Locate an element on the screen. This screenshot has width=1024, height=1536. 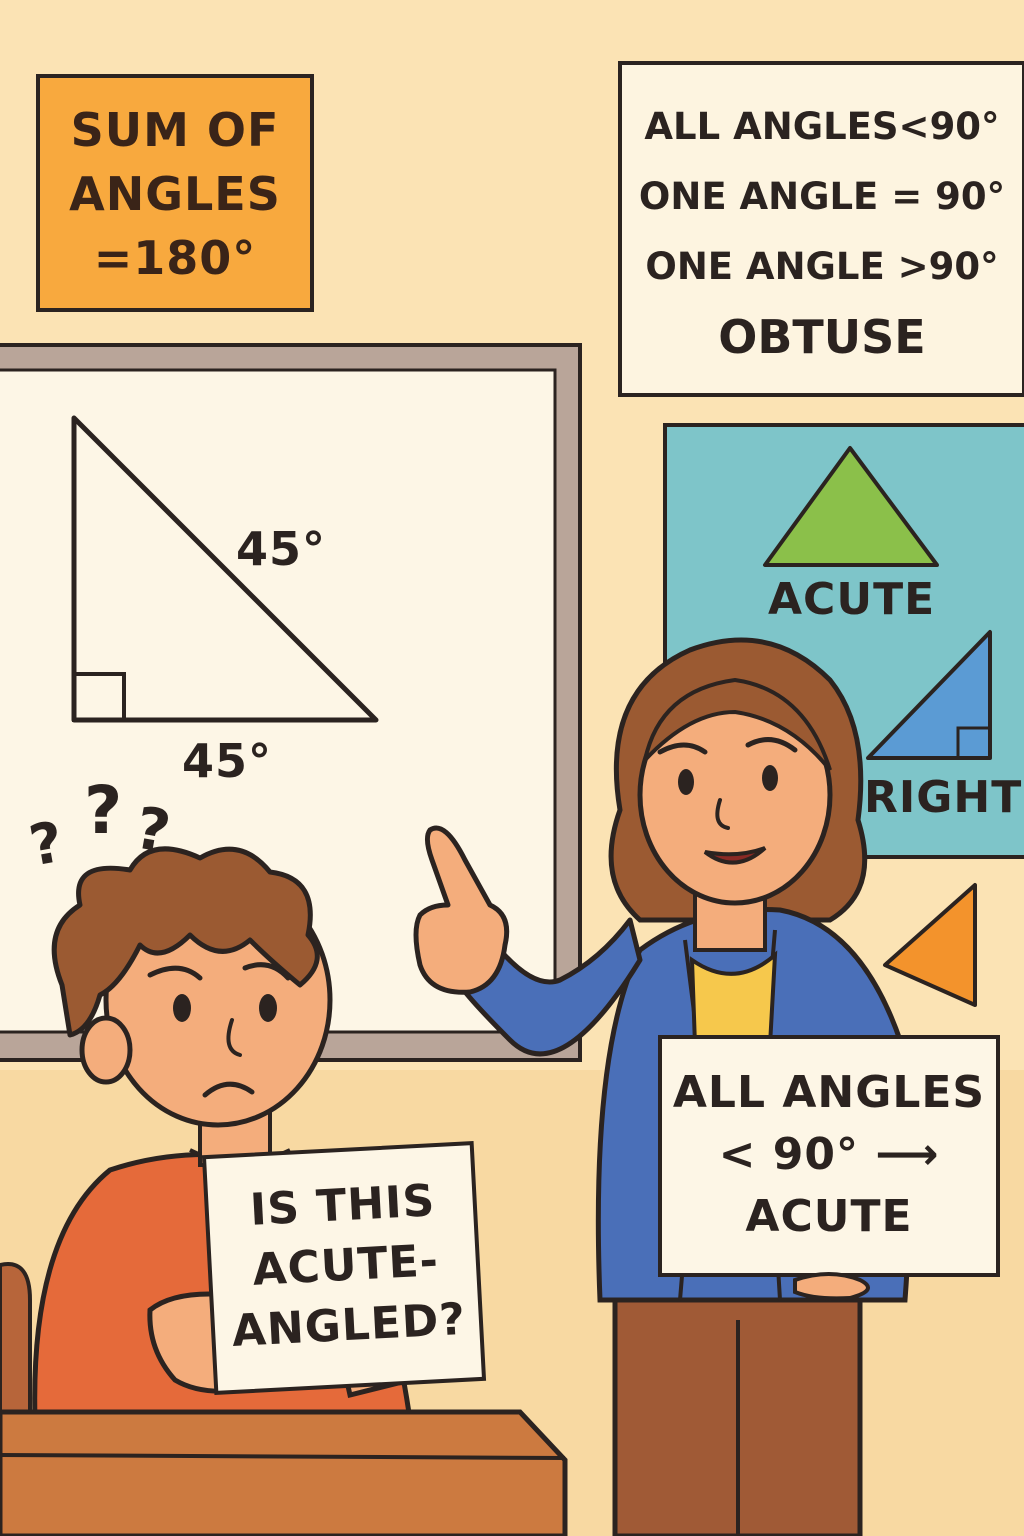
teacher-card-text: ALL ANGLES < 90° ⟶ ACUTE is located at coordinates (829, 1155).